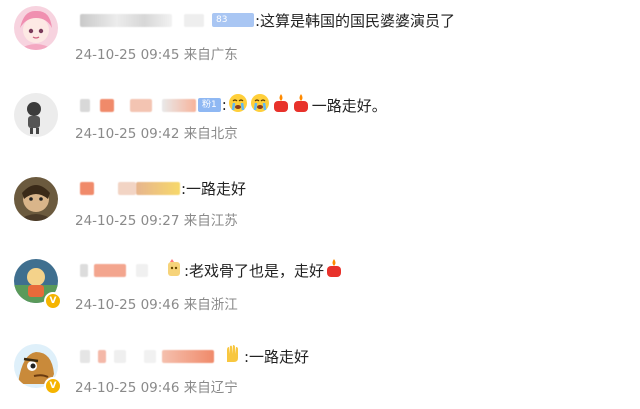 This screenshot has width=640, height=409. What do you see at coordinates (349, 105) in the screenshot?
I see `comment-text: 一路走好。` at bounding box center [349, 105].